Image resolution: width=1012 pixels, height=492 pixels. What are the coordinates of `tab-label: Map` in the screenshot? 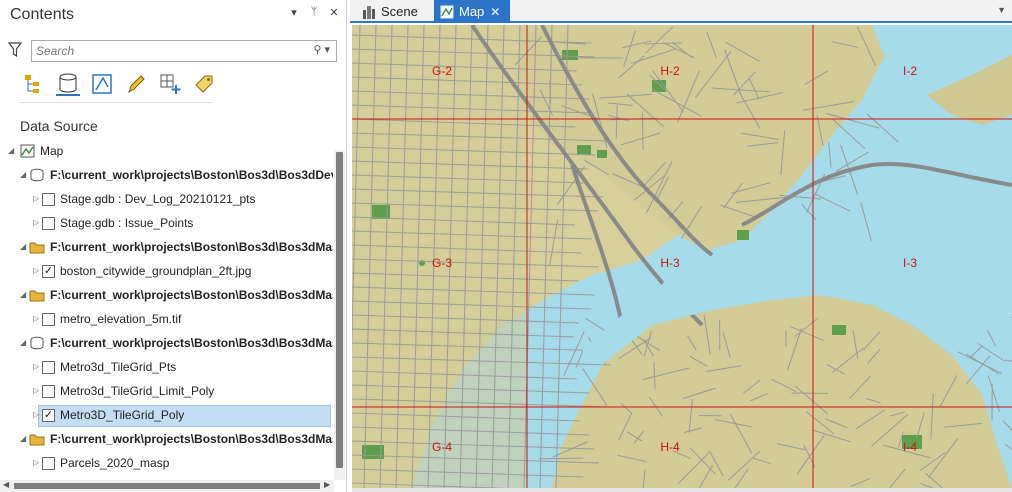 It's located at (472, 11).